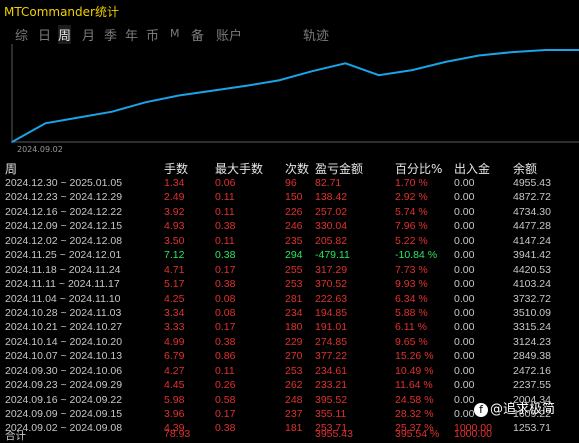 The image size is (579, 443). What do you see at coordinates (532, 183) in the screenshot?
I see `row-balance: 4955.43` at bounding box center [532, 183].